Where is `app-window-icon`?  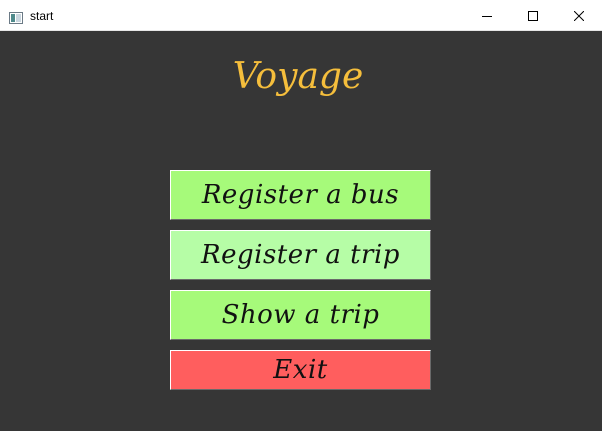
app-window-icon is located at coordinates (16, 16).